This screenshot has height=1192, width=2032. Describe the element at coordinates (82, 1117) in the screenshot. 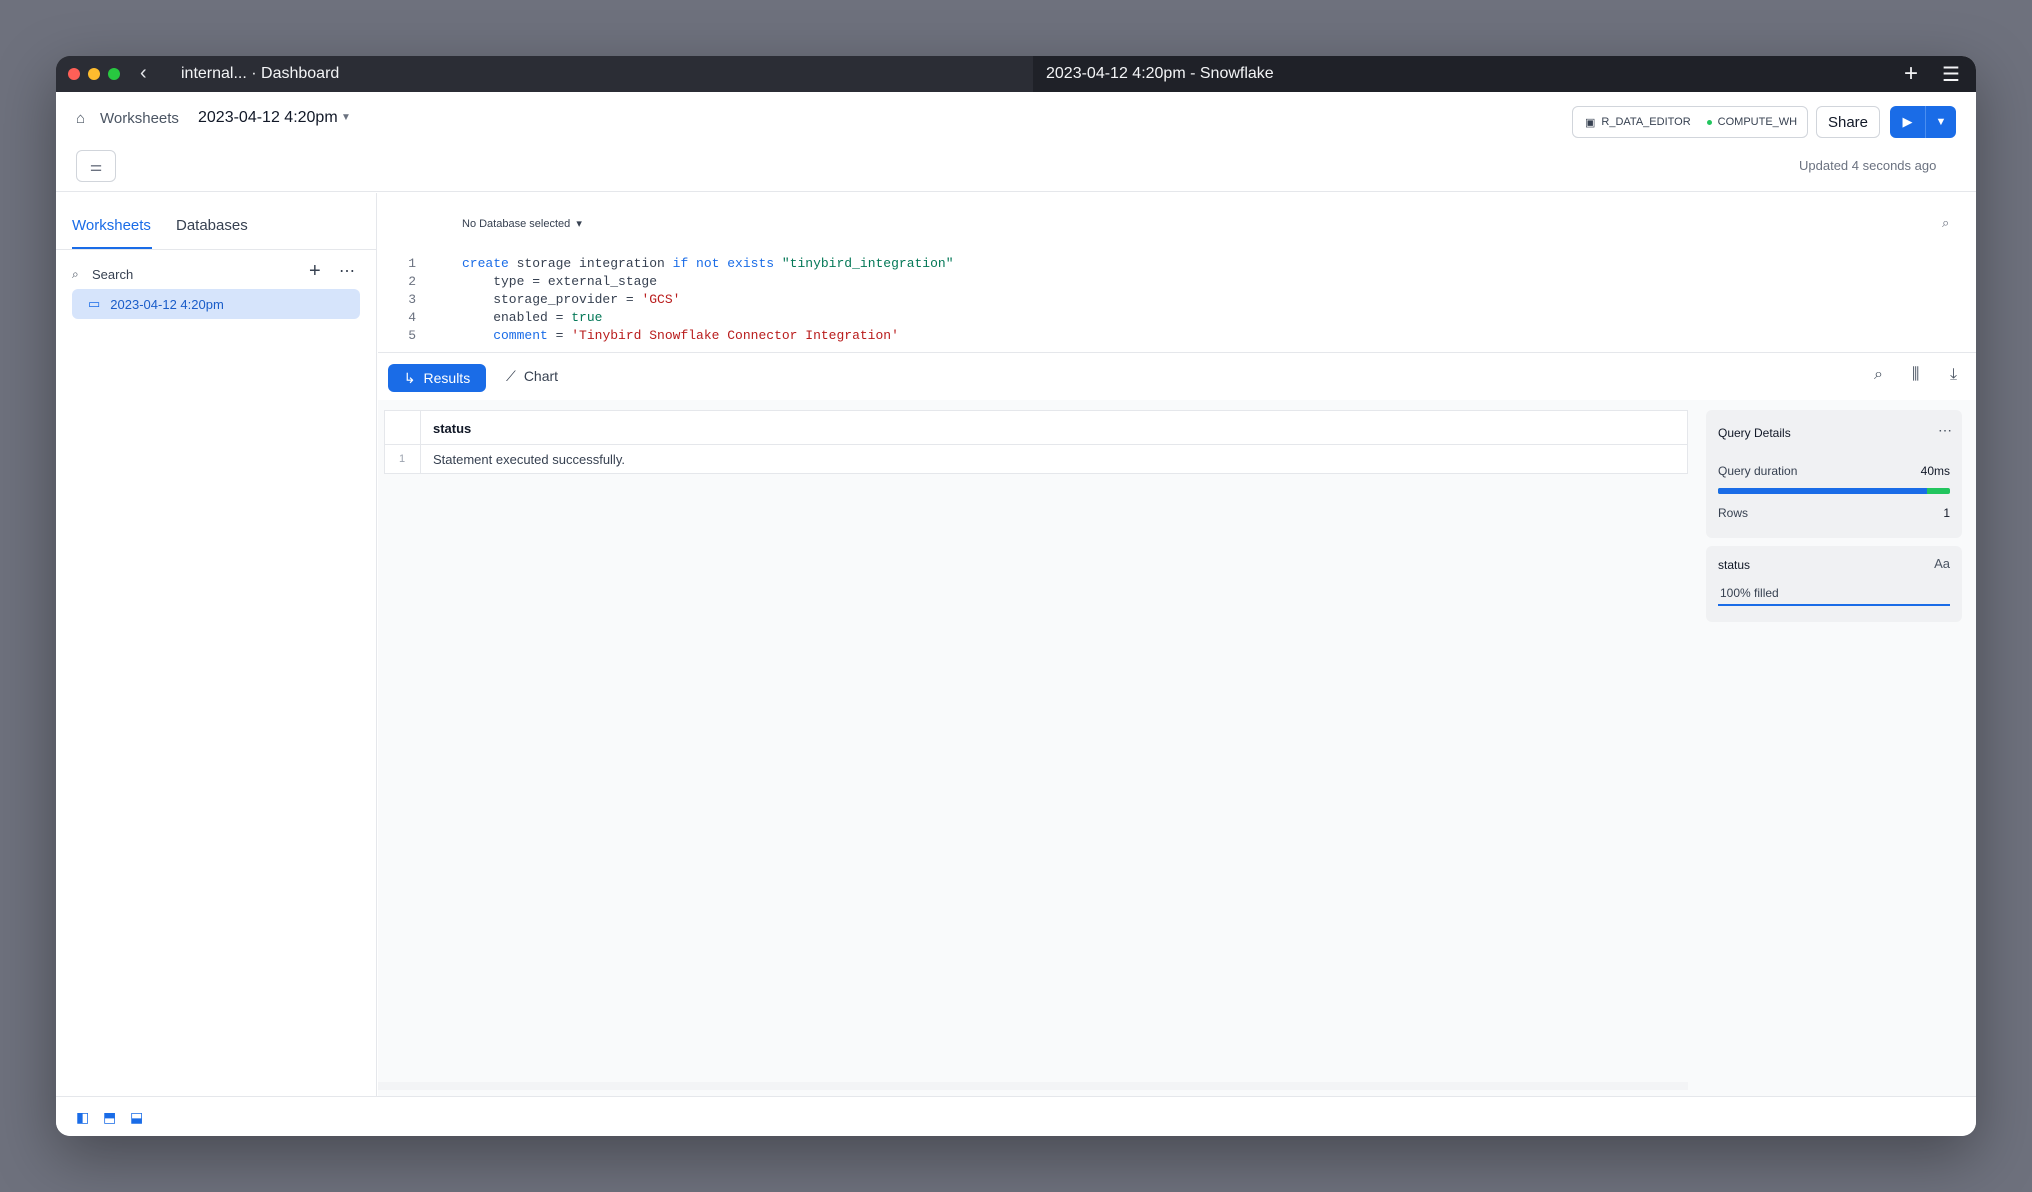

I see `left-panel-toggle-icon: ◧` at that location.